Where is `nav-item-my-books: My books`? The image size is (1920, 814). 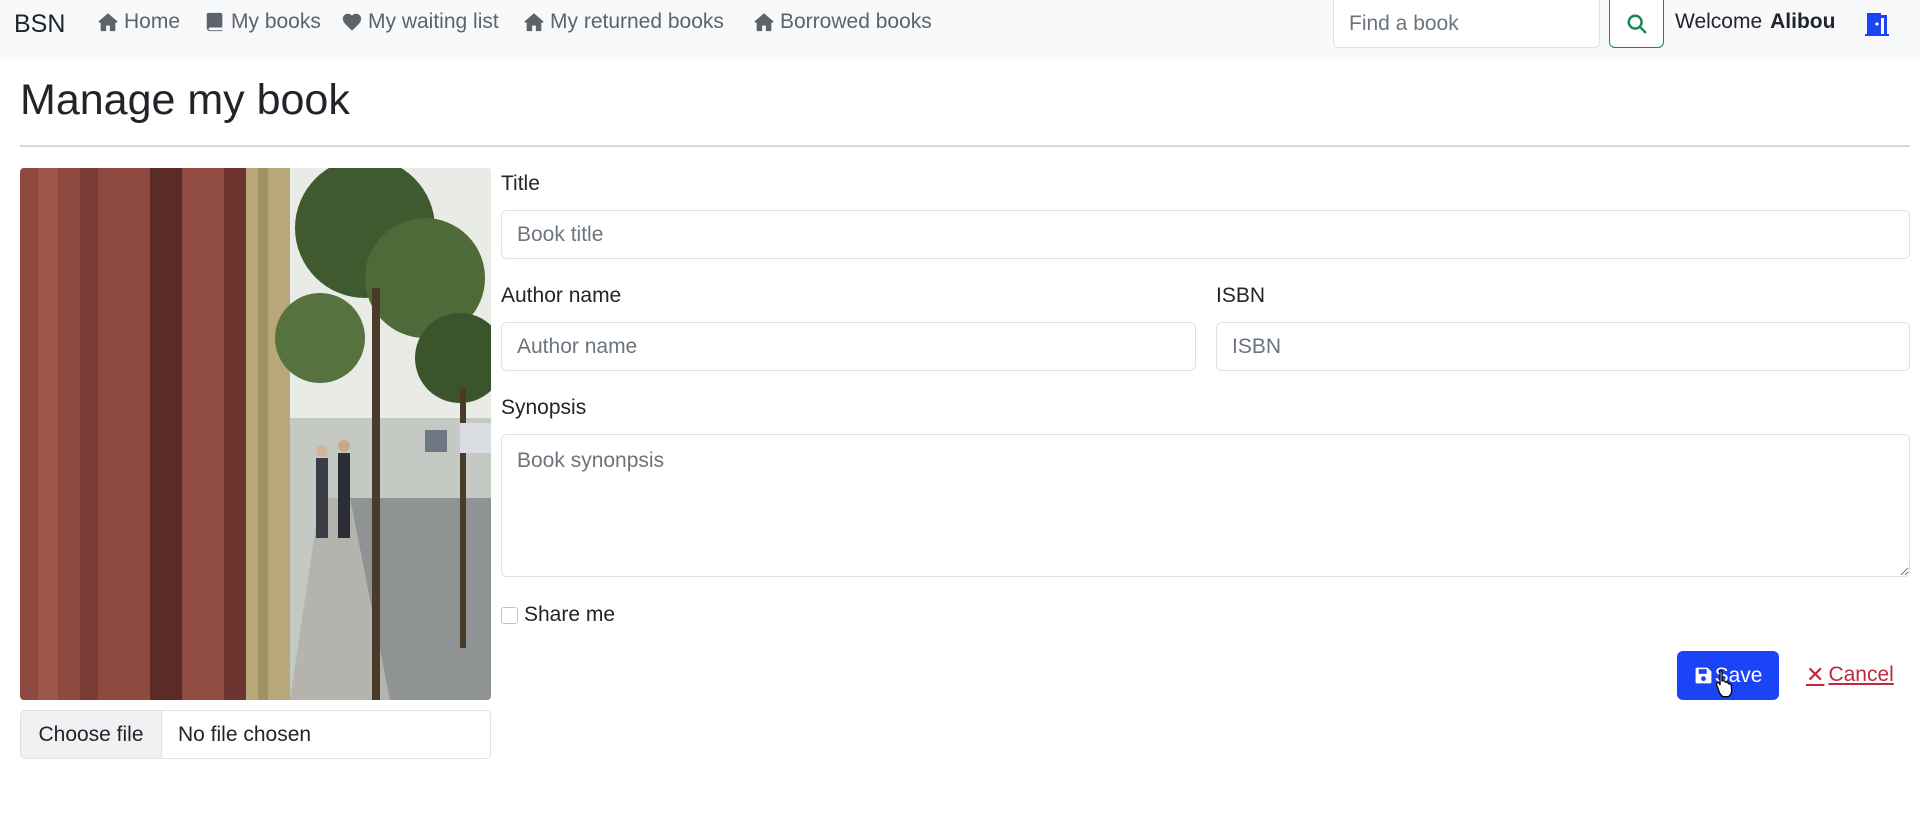 nav-item-my-books: My books is located at coordinates (262, 22).